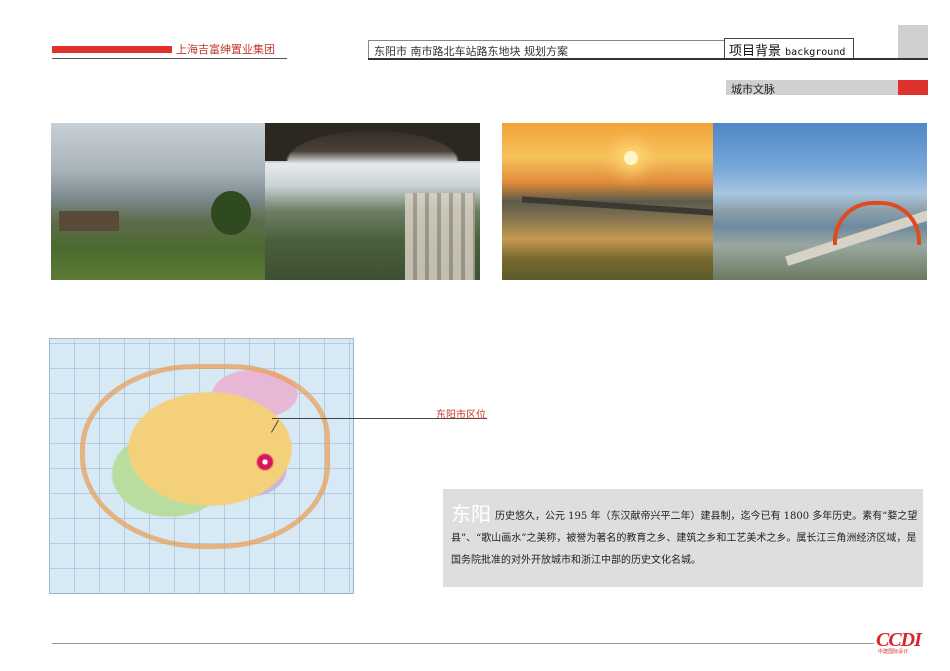 This screenshot has width=950, height=671. What do you see at coordinates (89, 221) in the screenshot?
I see `village-house` at bounding box center [89, 221].